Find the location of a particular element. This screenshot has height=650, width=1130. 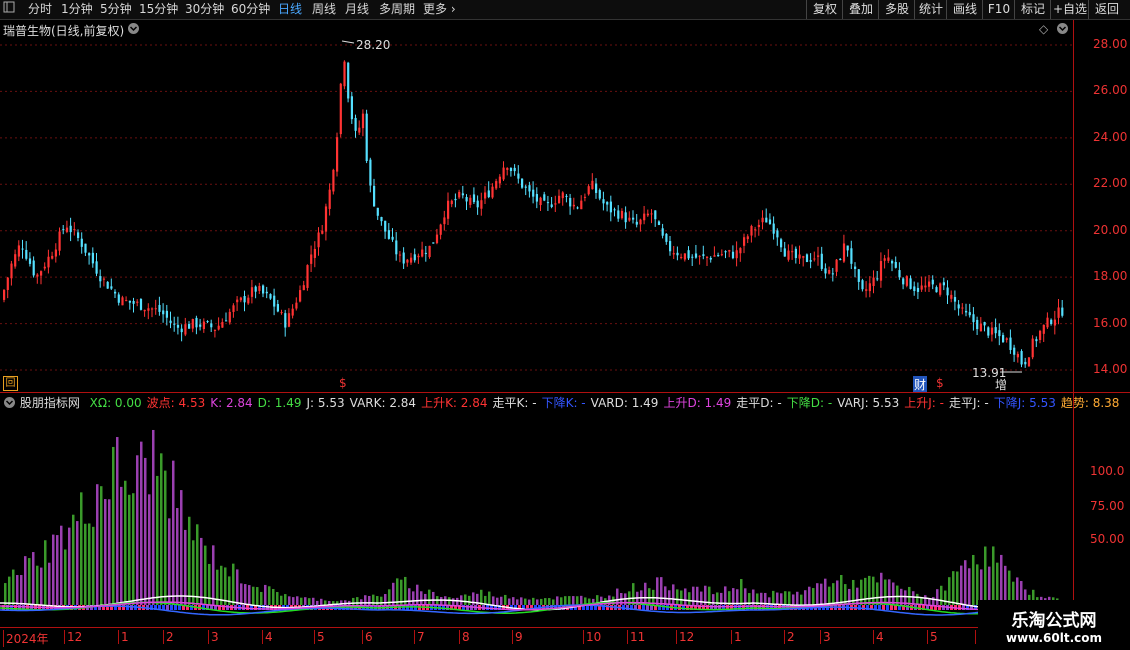

x-axis-label: 2024年 is located at coordinates (26, 638).